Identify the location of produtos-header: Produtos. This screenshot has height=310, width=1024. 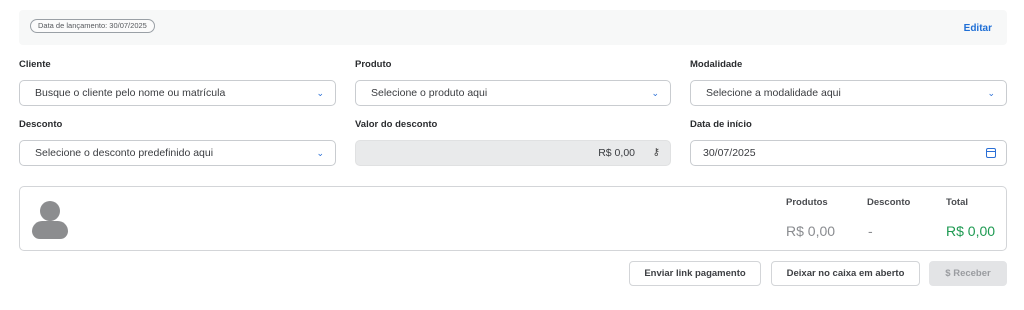
(807, 202).